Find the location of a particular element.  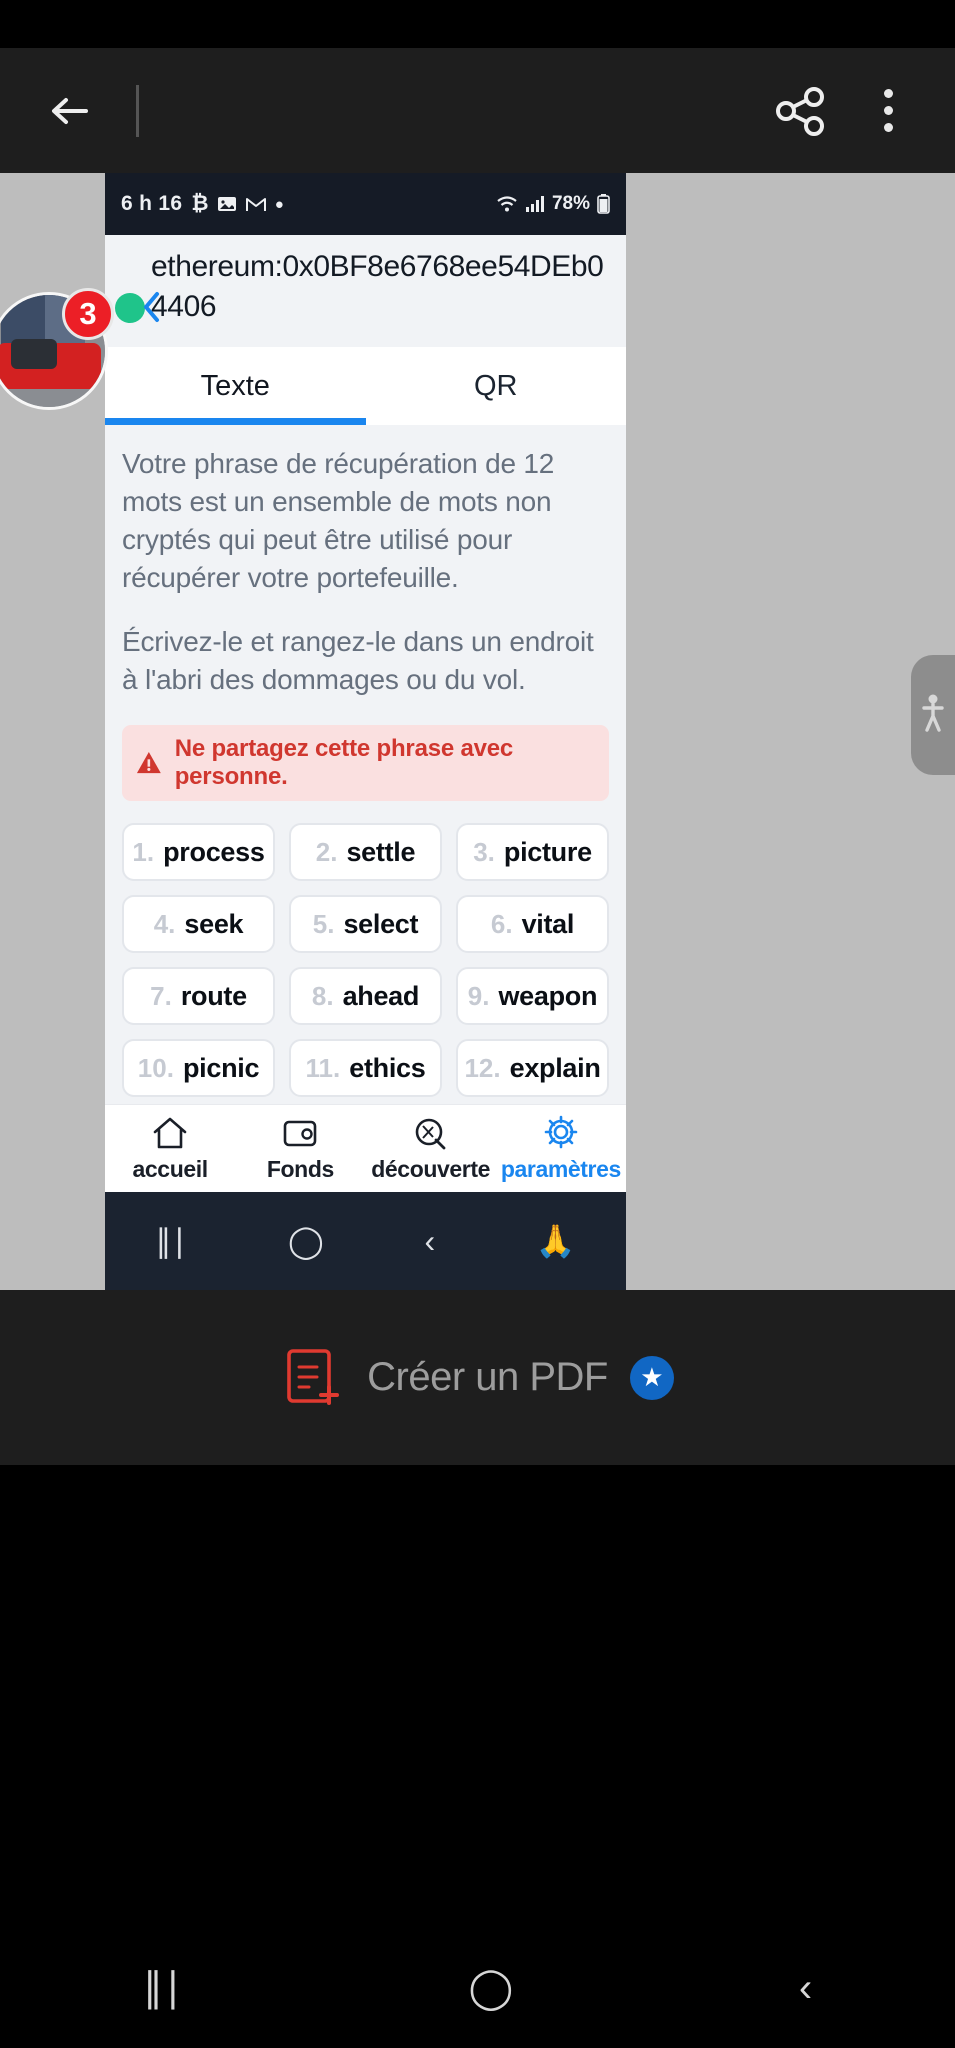

seed-word-chip: 1. process is located at coordinates (198, 852).